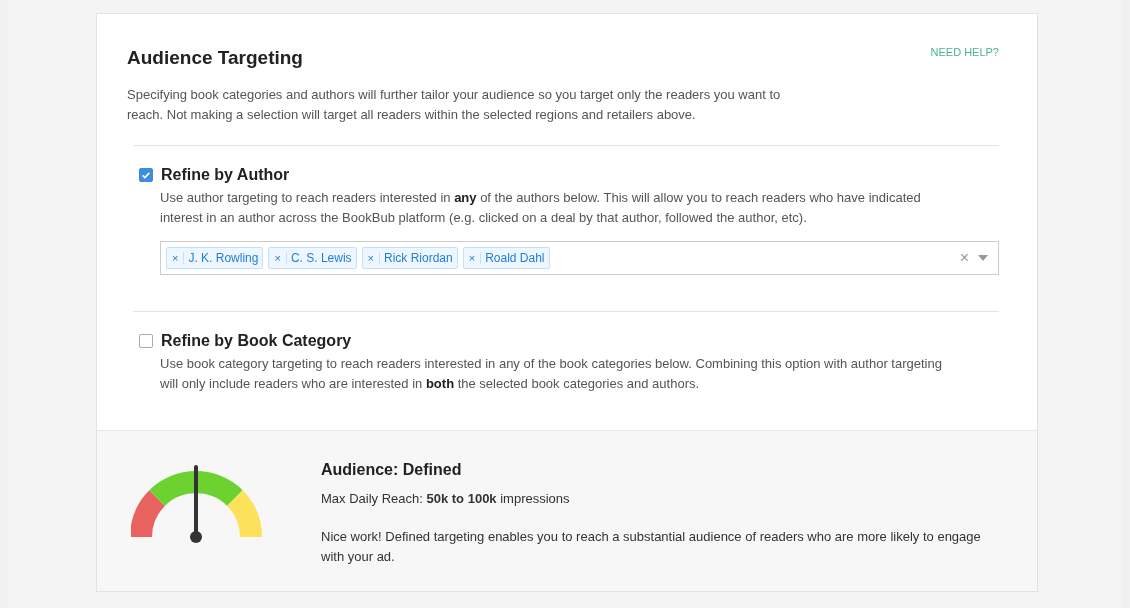 The image size is (1130, 608). I want to click on section-title: Audience Targeting, so click(215, 58).